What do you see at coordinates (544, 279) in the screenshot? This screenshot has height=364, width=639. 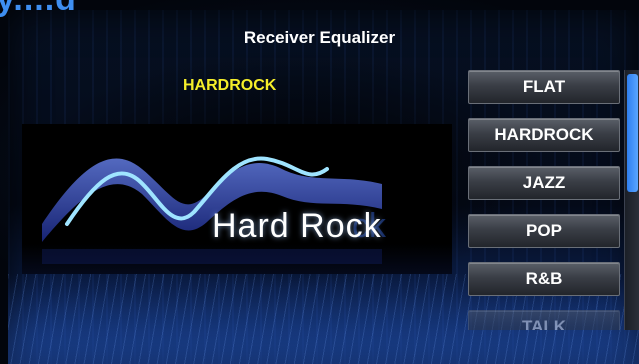 I see `preset-button-rnb: R&B` at bounding box center [544, 279].